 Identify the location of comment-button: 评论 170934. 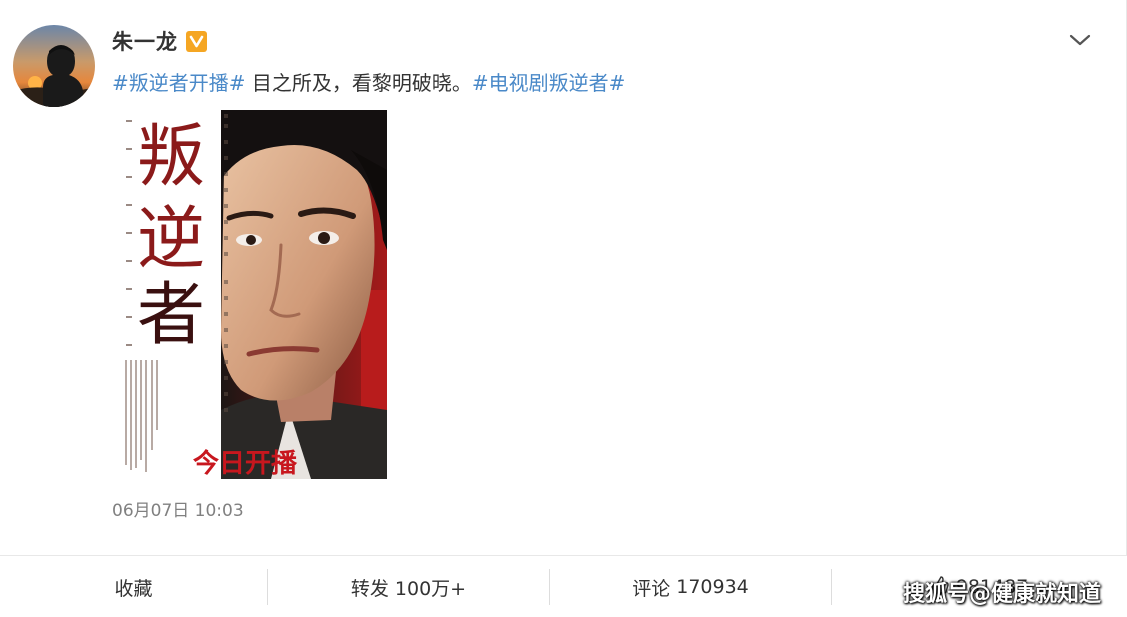
(690, 586).